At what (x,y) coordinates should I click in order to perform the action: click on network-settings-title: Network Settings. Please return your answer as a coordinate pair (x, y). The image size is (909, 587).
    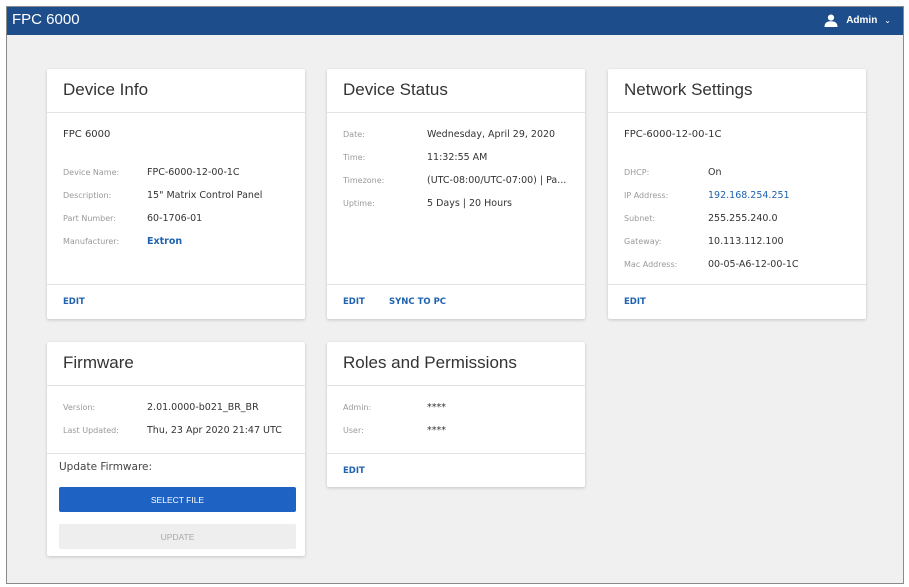
    Looking at the image, I should click on (688, 89).